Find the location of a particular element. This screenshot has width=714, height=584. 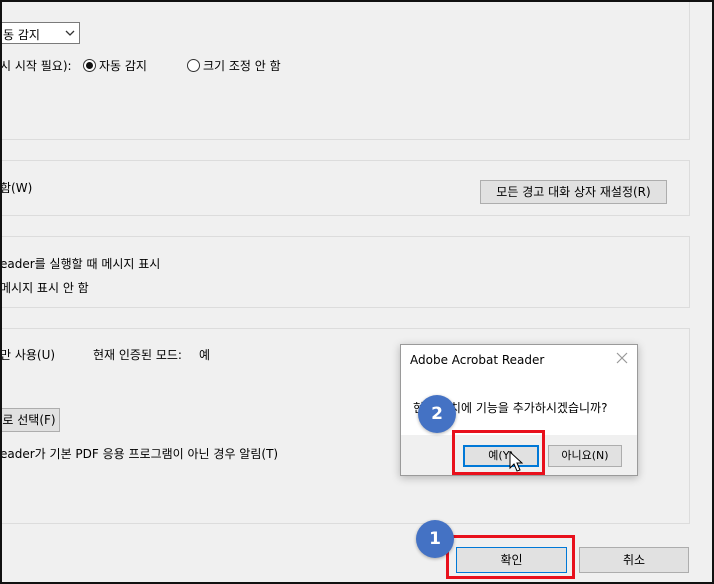

dialog-title: Adobe Acrobat Reader is located at coordinates (477, 360).